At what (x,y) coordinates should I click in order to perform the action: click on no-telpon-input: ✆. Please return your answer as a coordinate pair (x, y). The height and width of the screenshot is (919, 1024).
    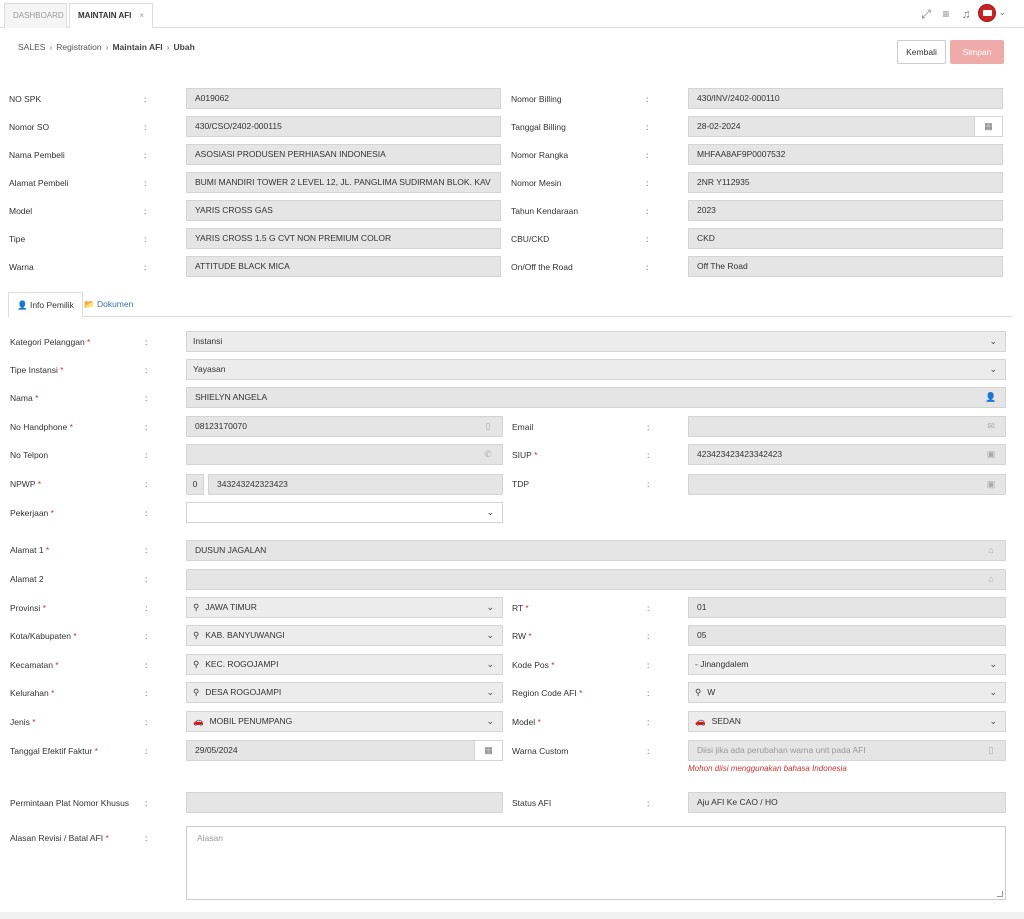
    Looking at the image, I should click on (344, 454).